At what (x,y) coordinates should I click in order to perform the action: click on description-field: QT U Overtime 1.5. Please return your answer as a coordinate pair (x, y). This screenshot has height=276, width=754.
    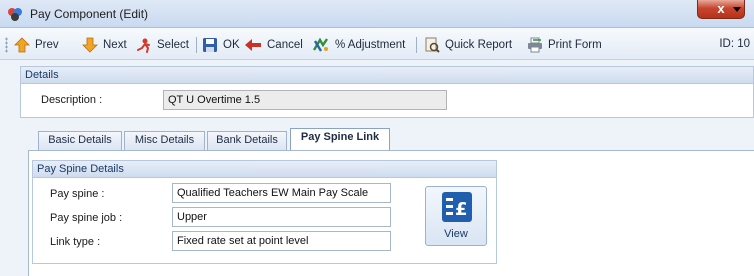
    Looking at the image, I should click on (305, 100).